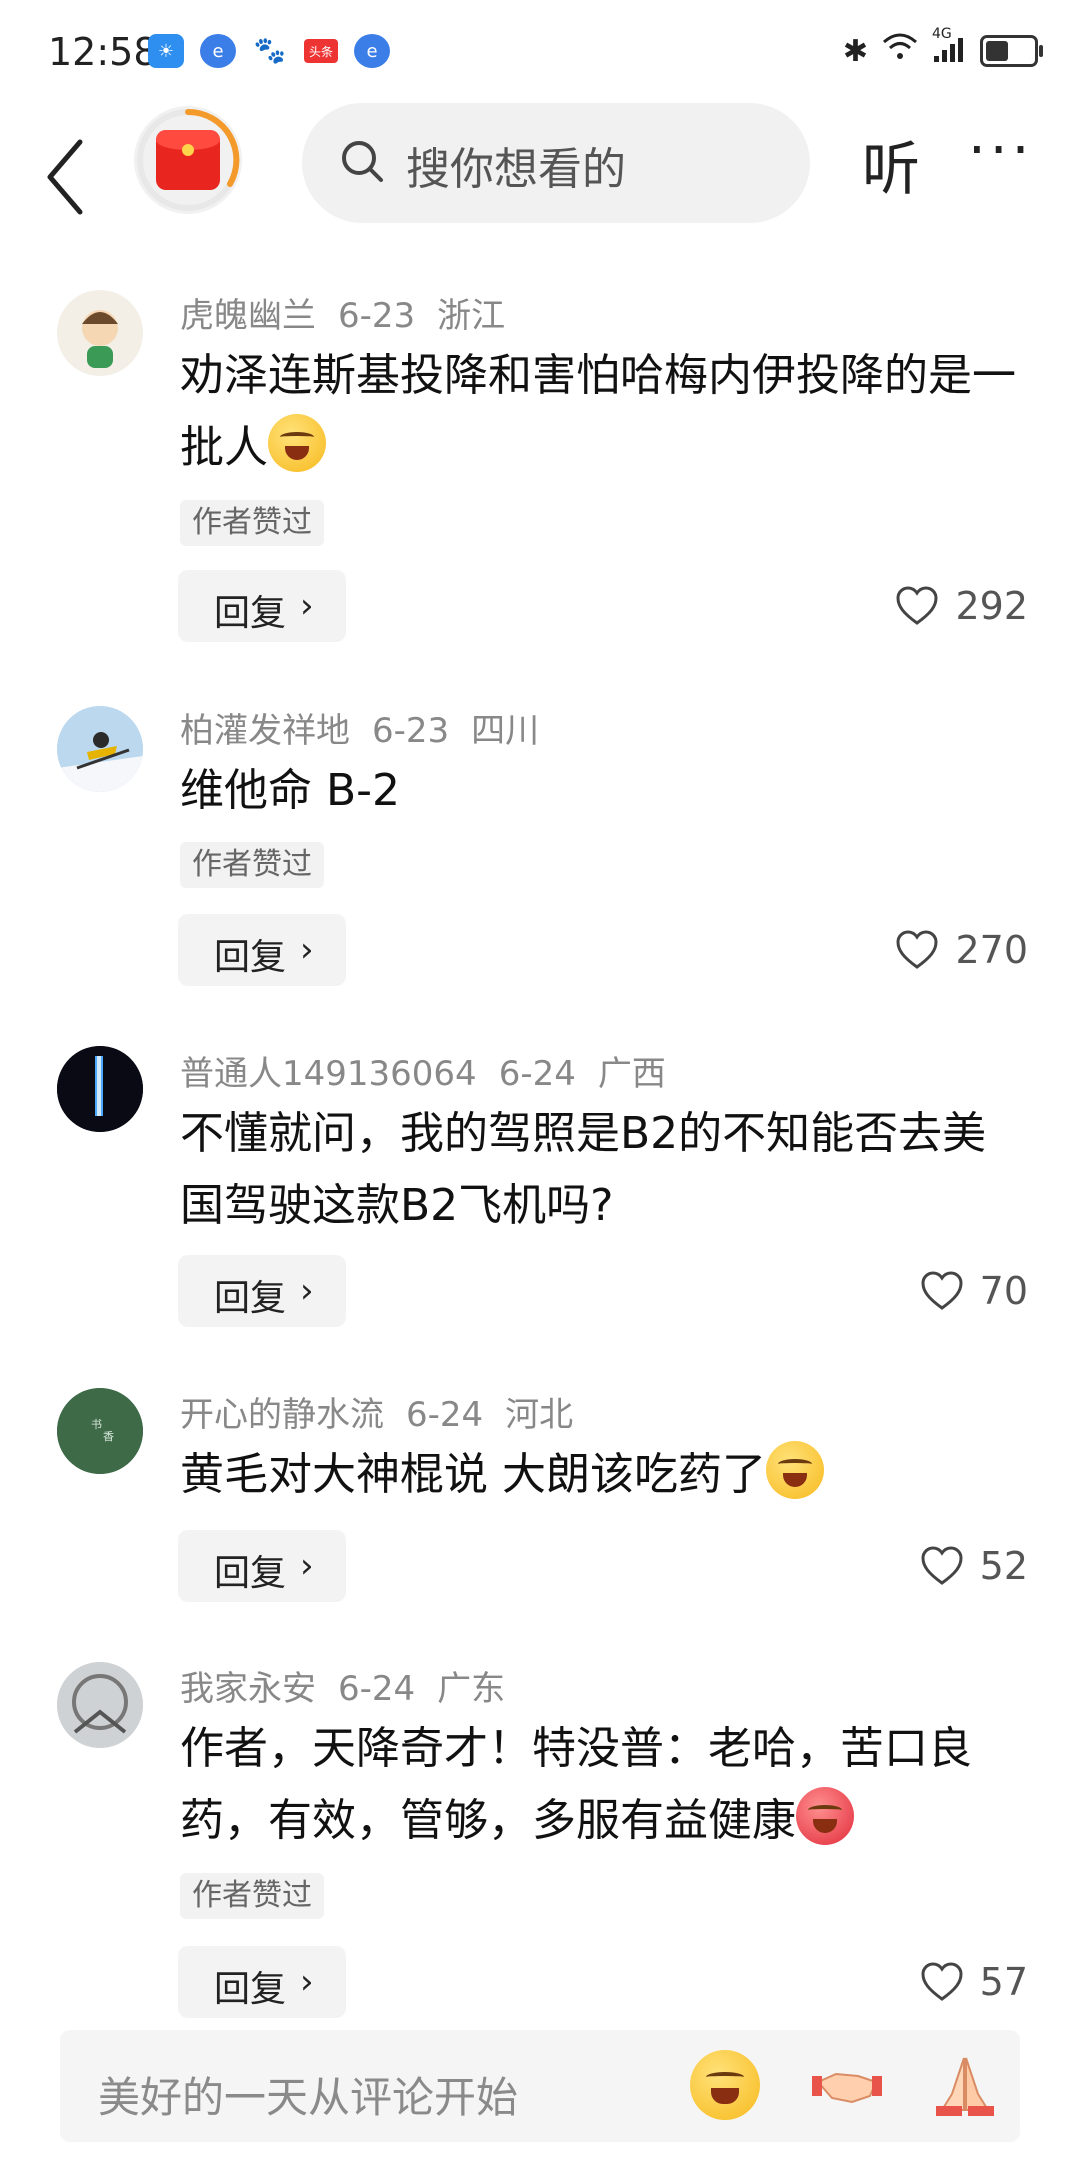 The image size is (1080, 2160). I want to click on comment-location: 浙江, so click(471, 316).